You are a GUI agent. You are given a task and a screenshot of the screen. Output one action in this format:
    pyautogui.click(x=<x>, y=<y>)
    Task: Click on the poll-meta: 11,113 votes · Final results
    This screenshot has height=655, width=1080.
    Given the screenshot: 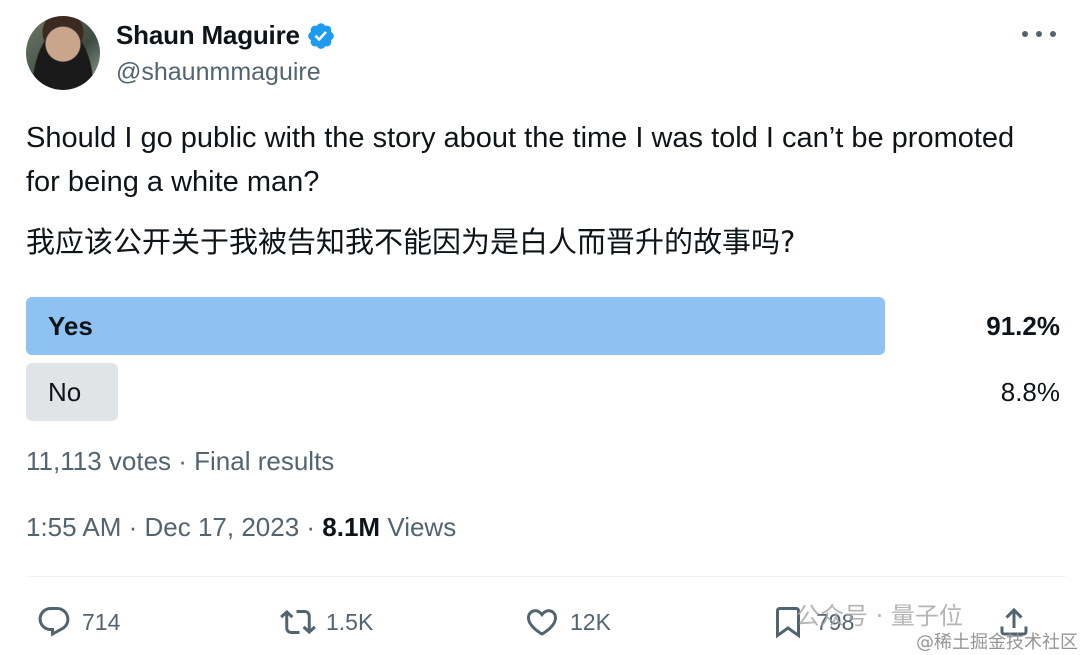 What is the action you would take?
    pyautogui.click(x=180, y=461)
    